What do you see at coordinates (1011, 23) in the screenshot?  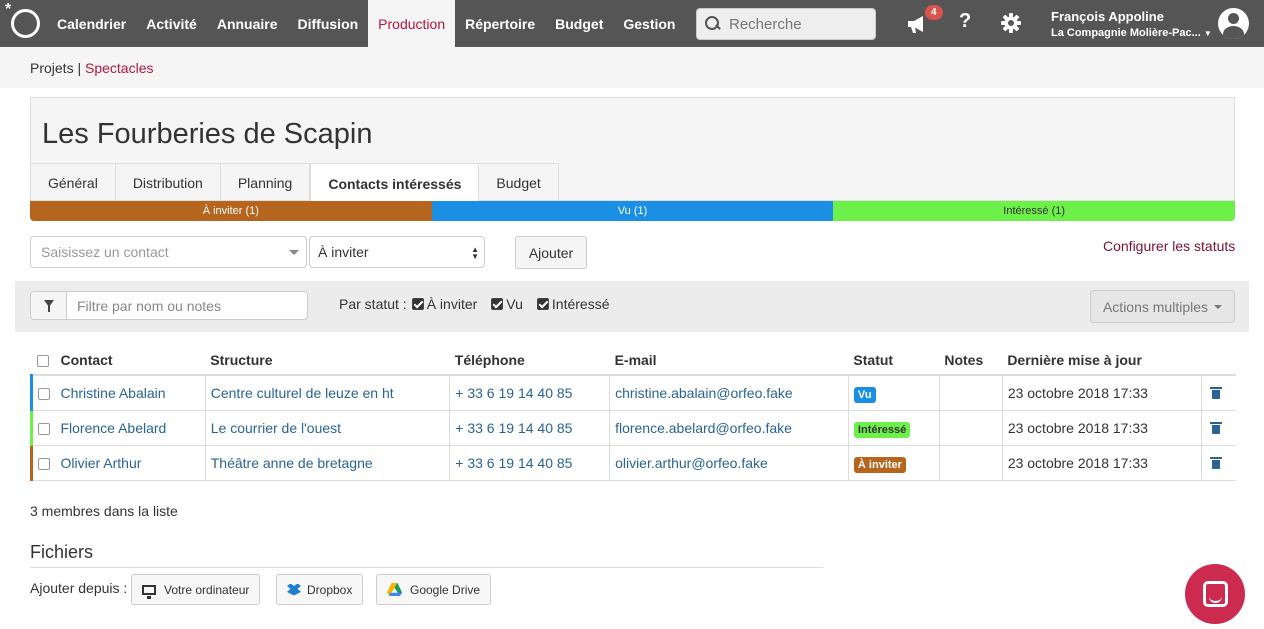 I see `gear-icon` at bounding box center [1011, 23].